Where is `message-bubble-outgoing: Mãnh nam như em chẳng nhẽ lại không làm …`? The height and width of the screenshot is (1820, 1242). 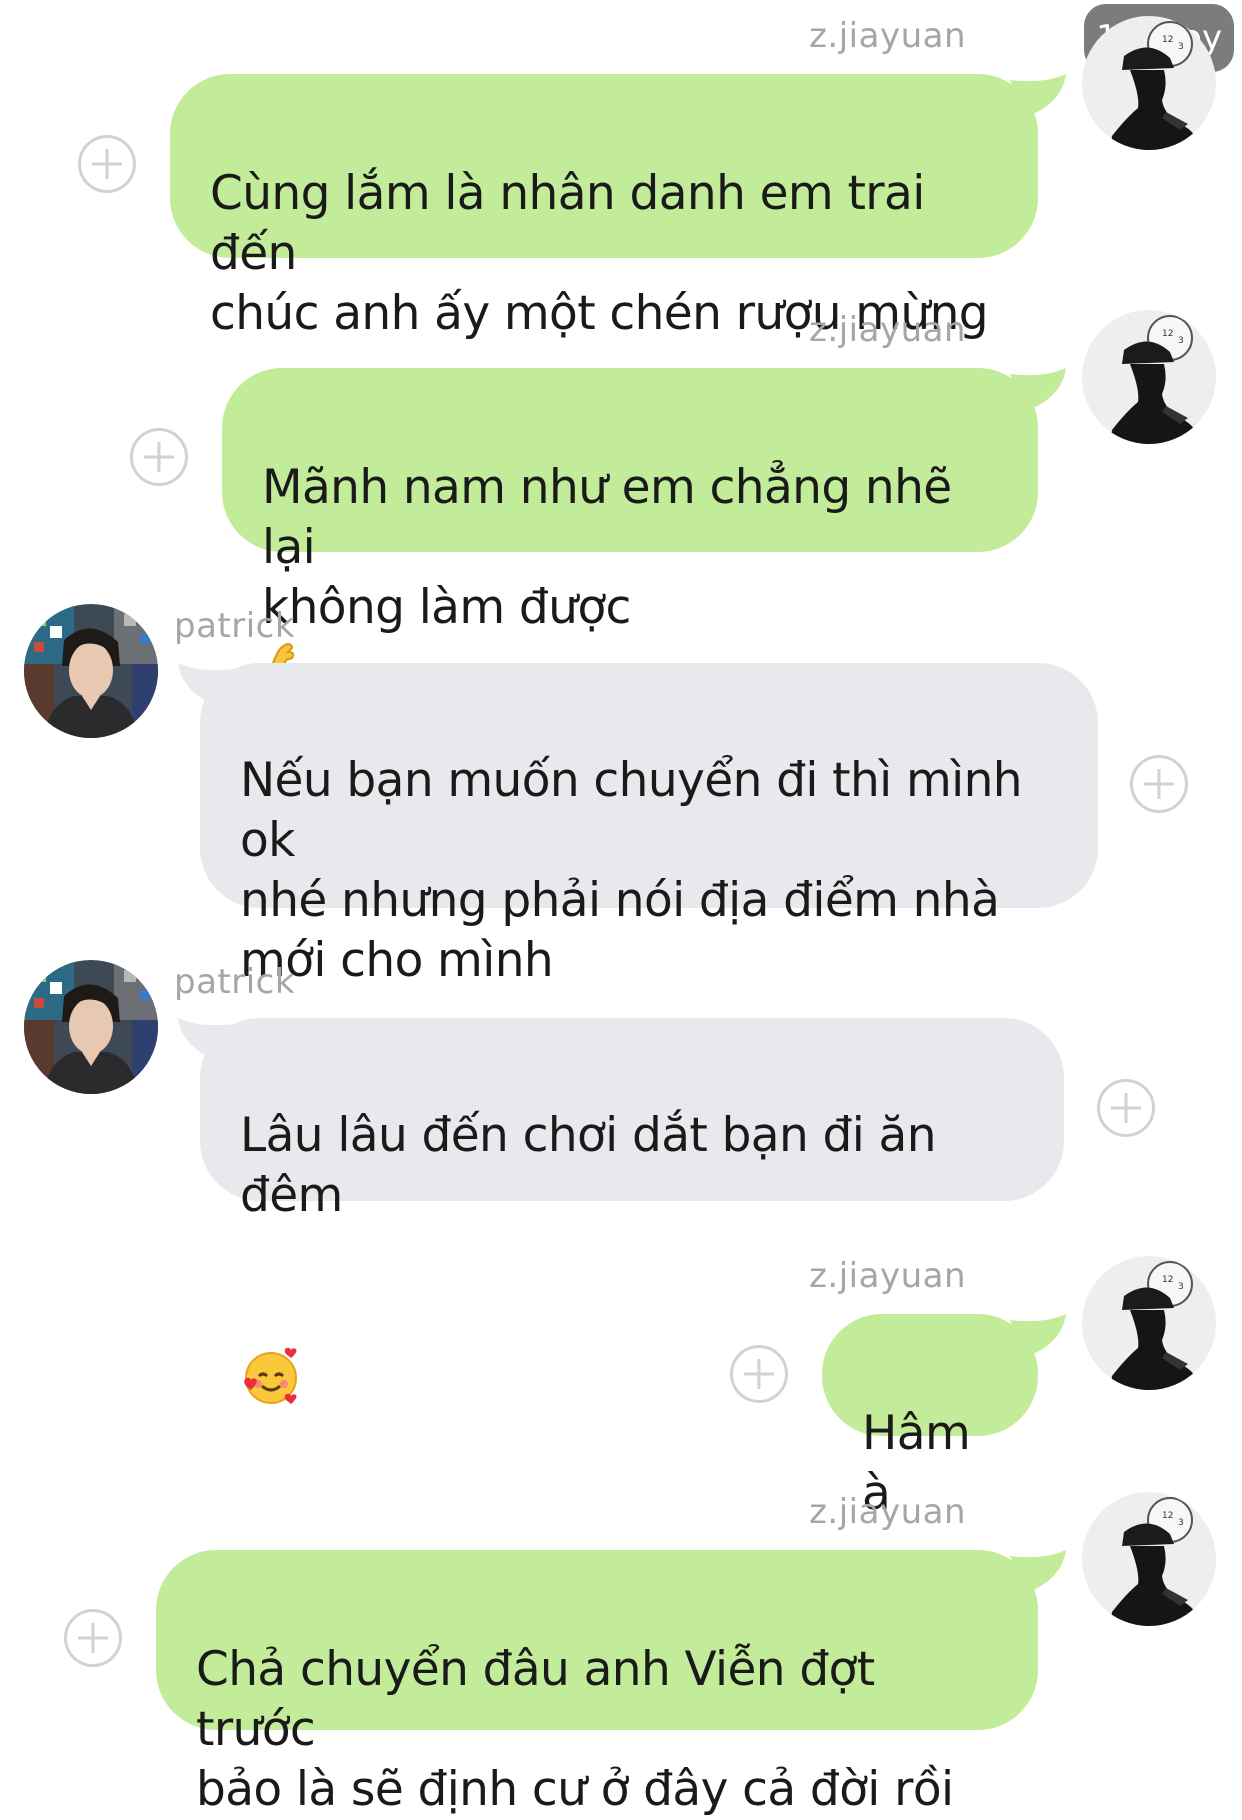
message-bubble-outgoing: Mãnh nam như em chẳng nhẽ lại không làm … is located at coordinates (630, 529).